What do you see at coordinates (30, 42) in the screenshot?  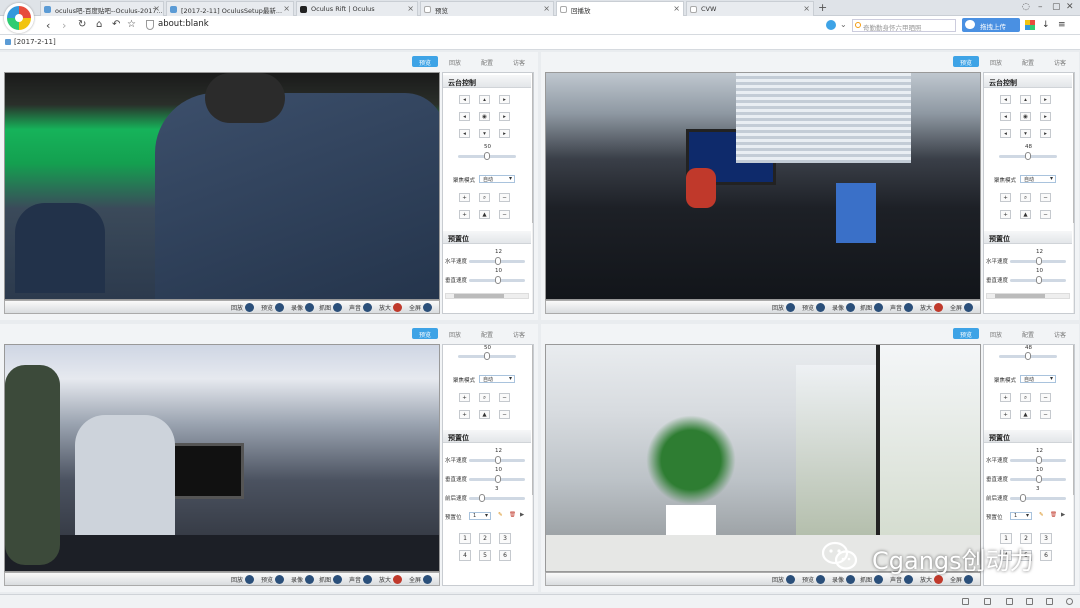 I see `bookmark-item: [2017-2-11]` at bounding box center [30, 42].